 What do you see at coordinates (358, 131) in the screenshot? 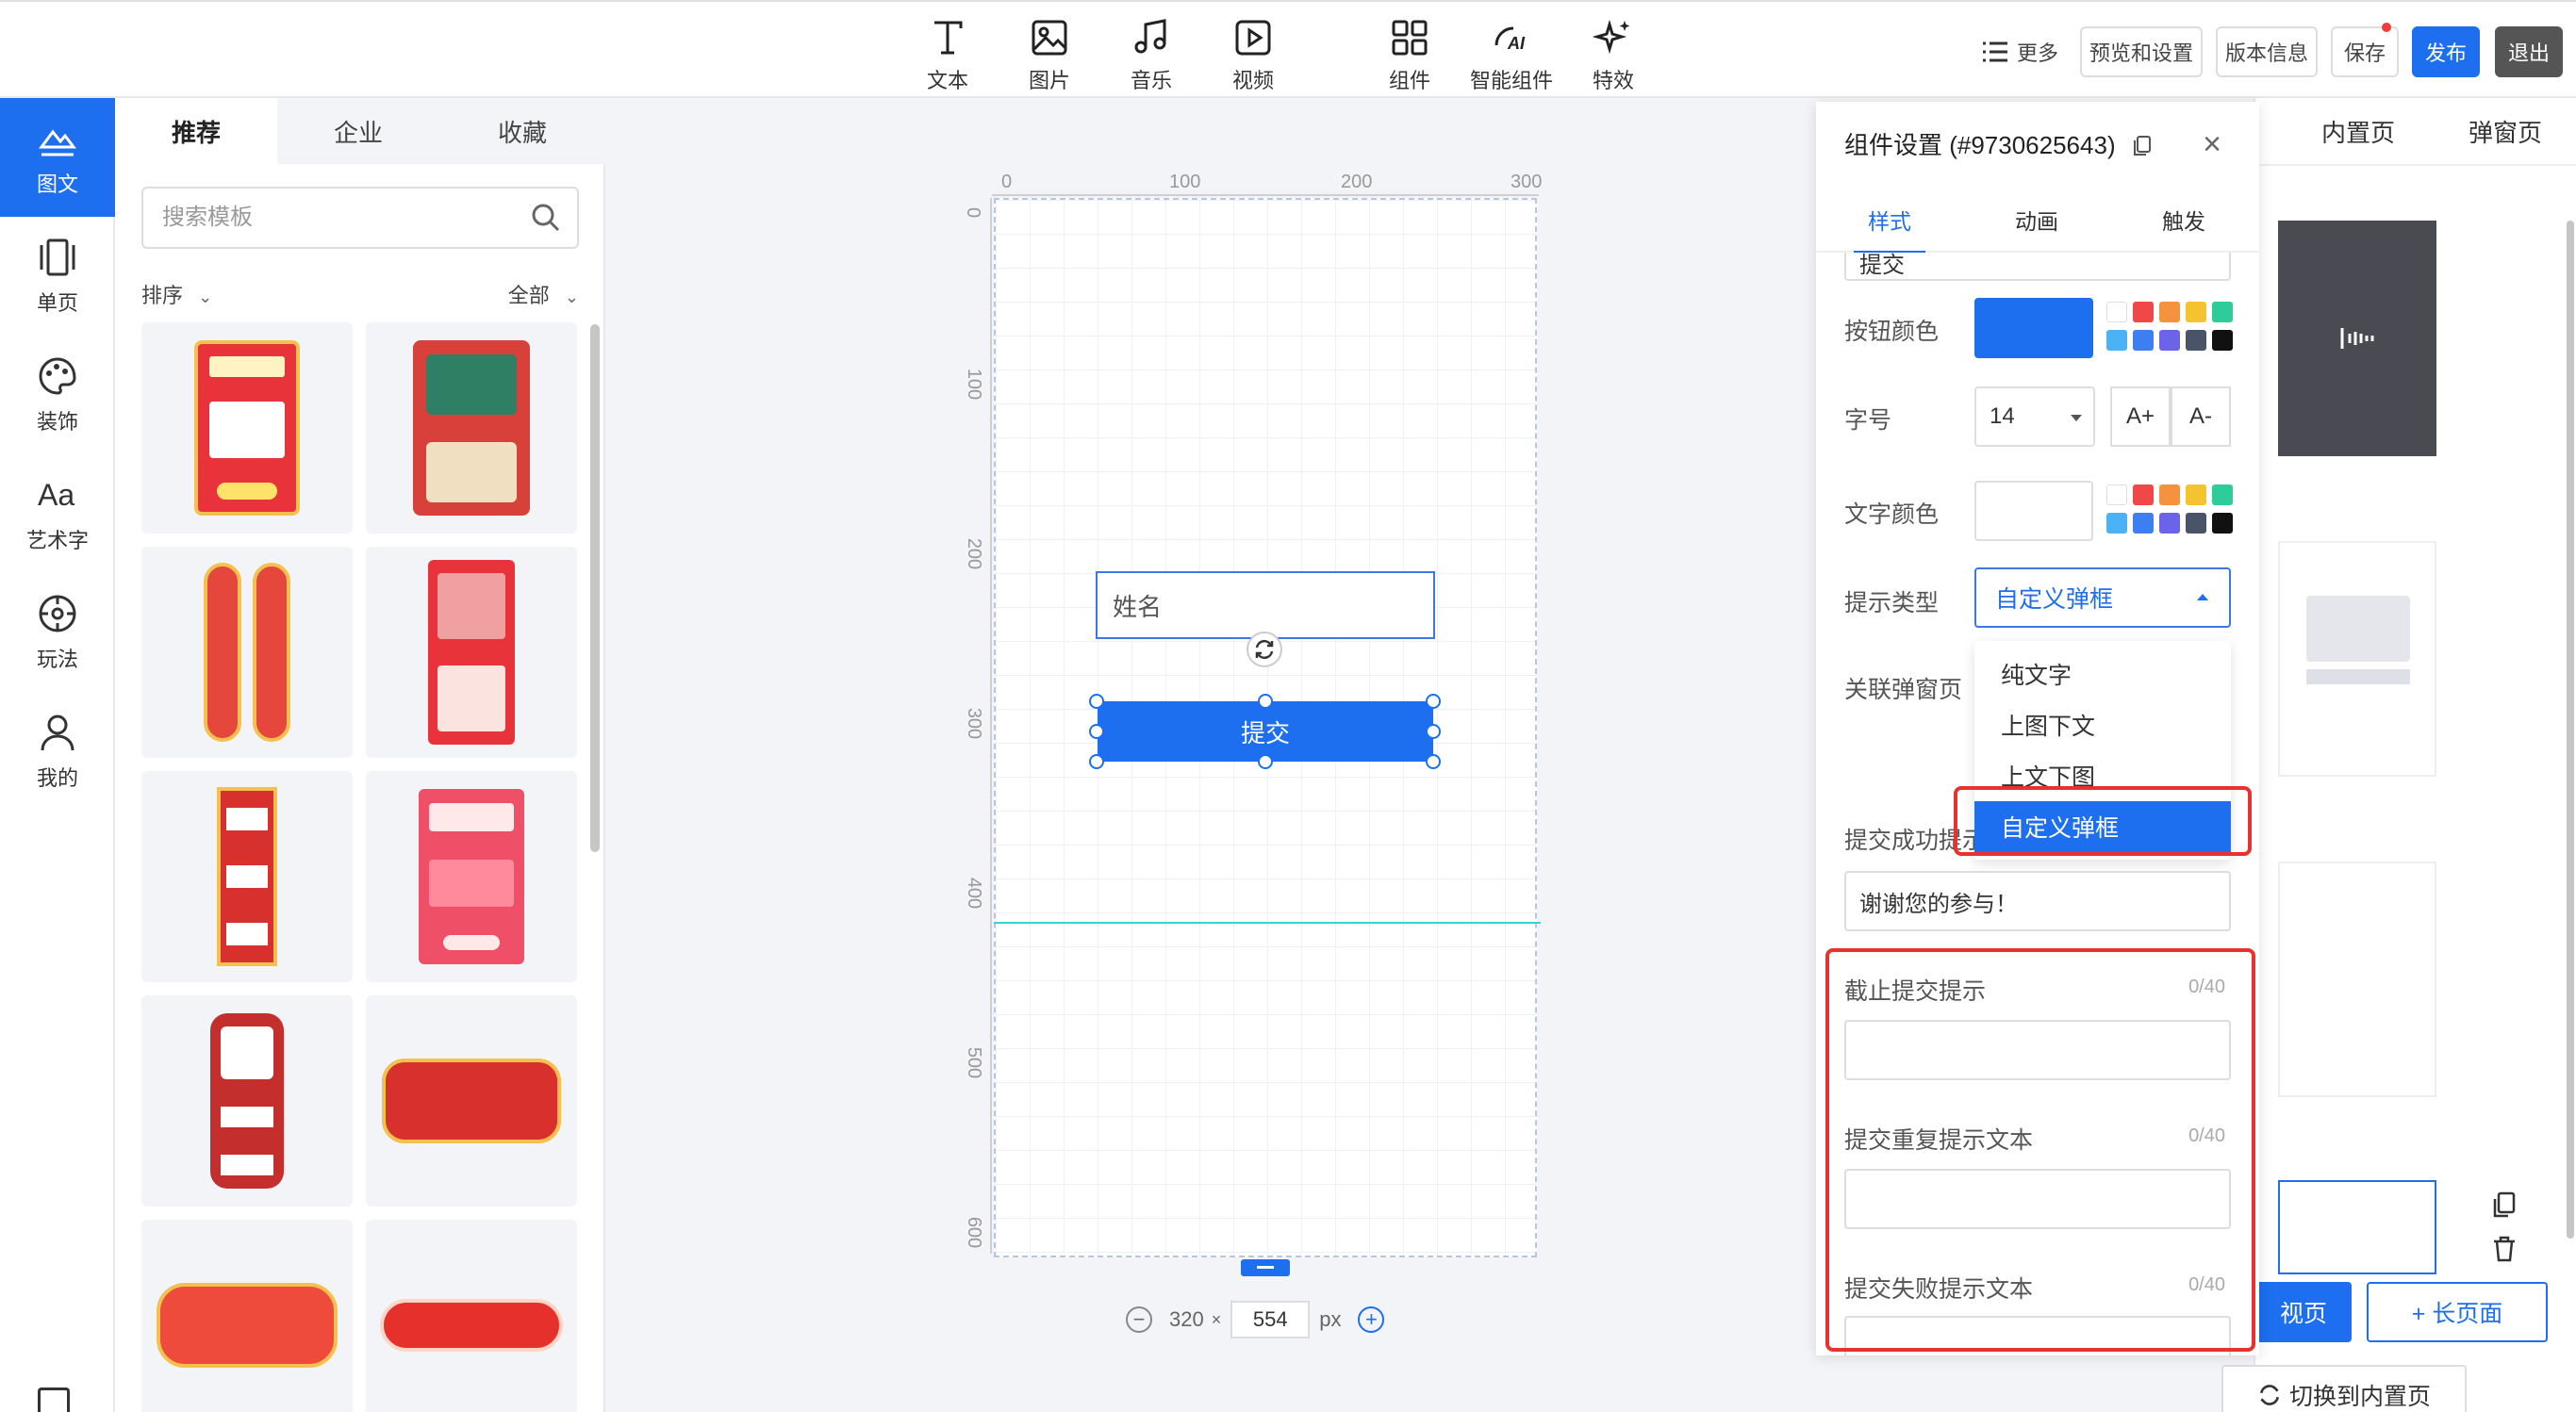
I see `tab-enterprise: 企业` at bounding box center [358, 131].